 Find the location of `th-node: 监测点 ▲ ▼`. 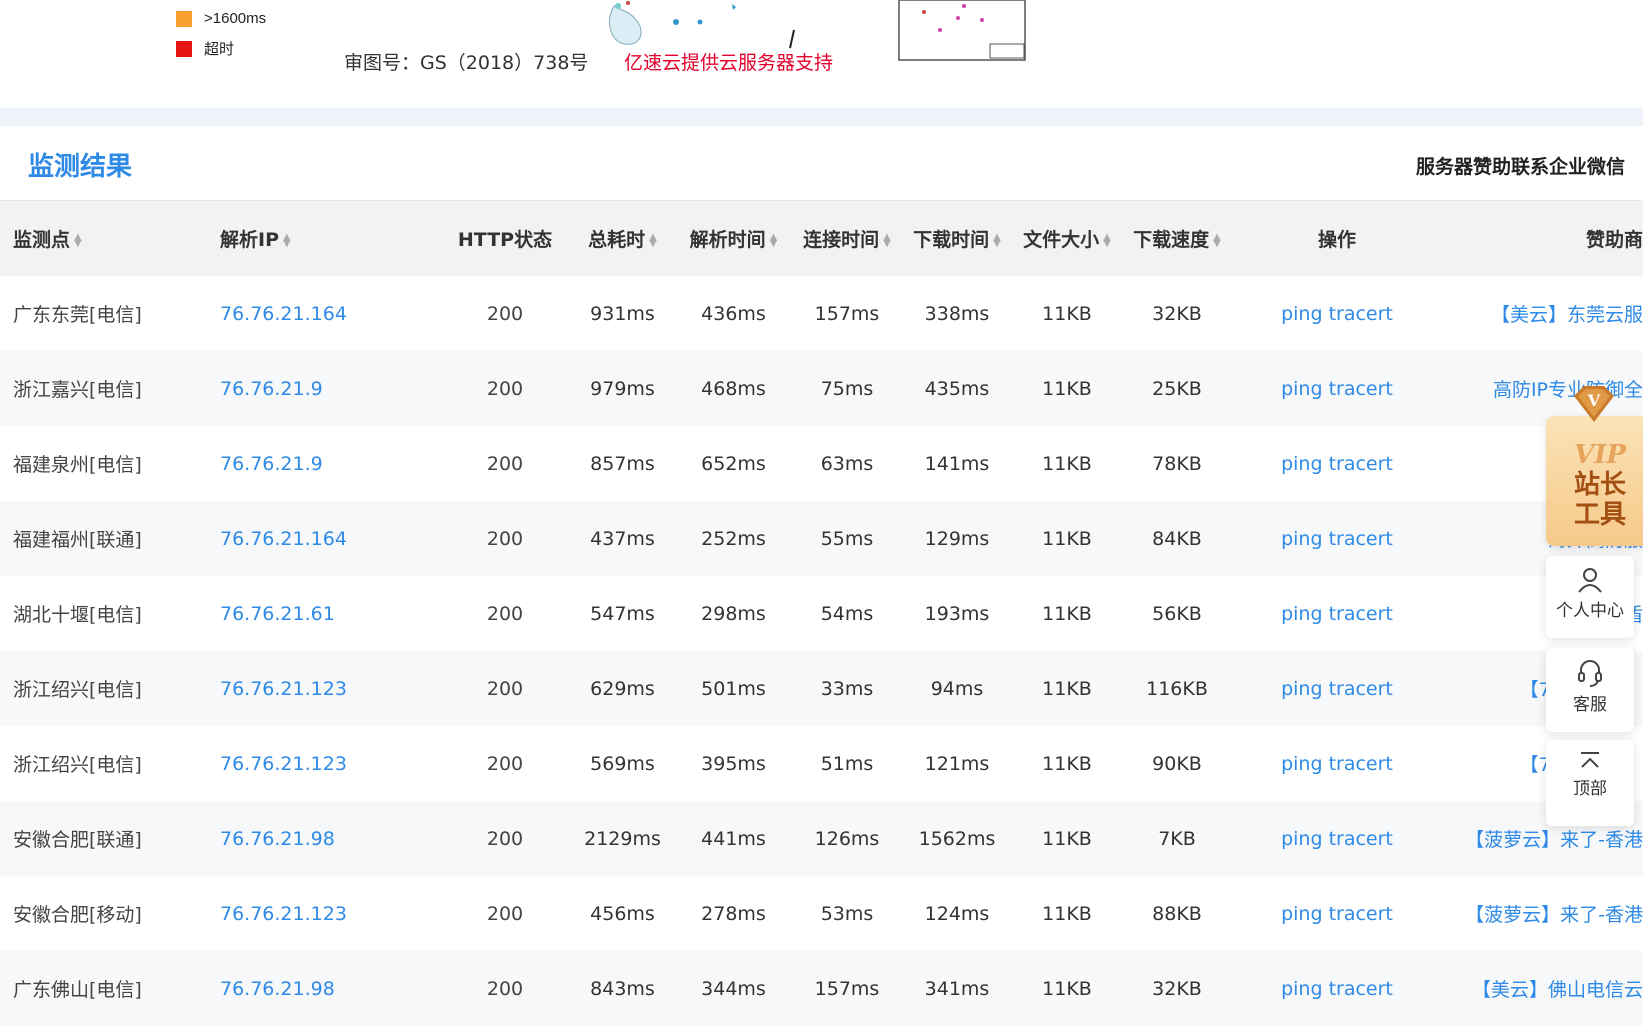

th-node: 监测点 ▲ ▼ is located at coordinates (110, 238).